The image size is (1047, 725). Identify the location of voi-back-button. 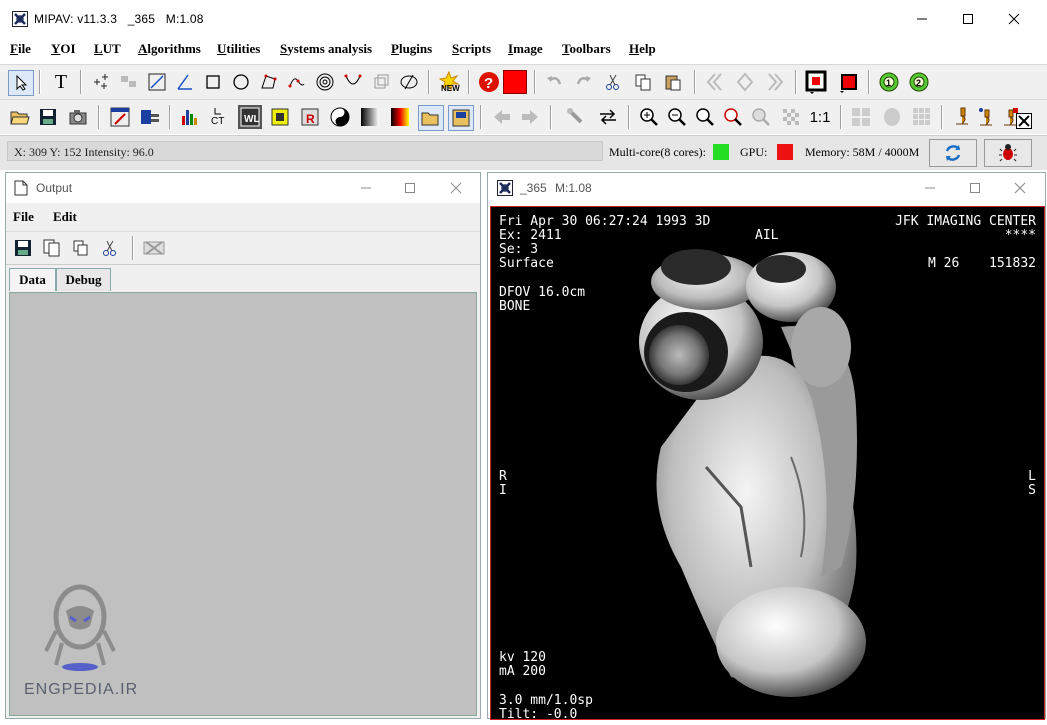
(715, 82).